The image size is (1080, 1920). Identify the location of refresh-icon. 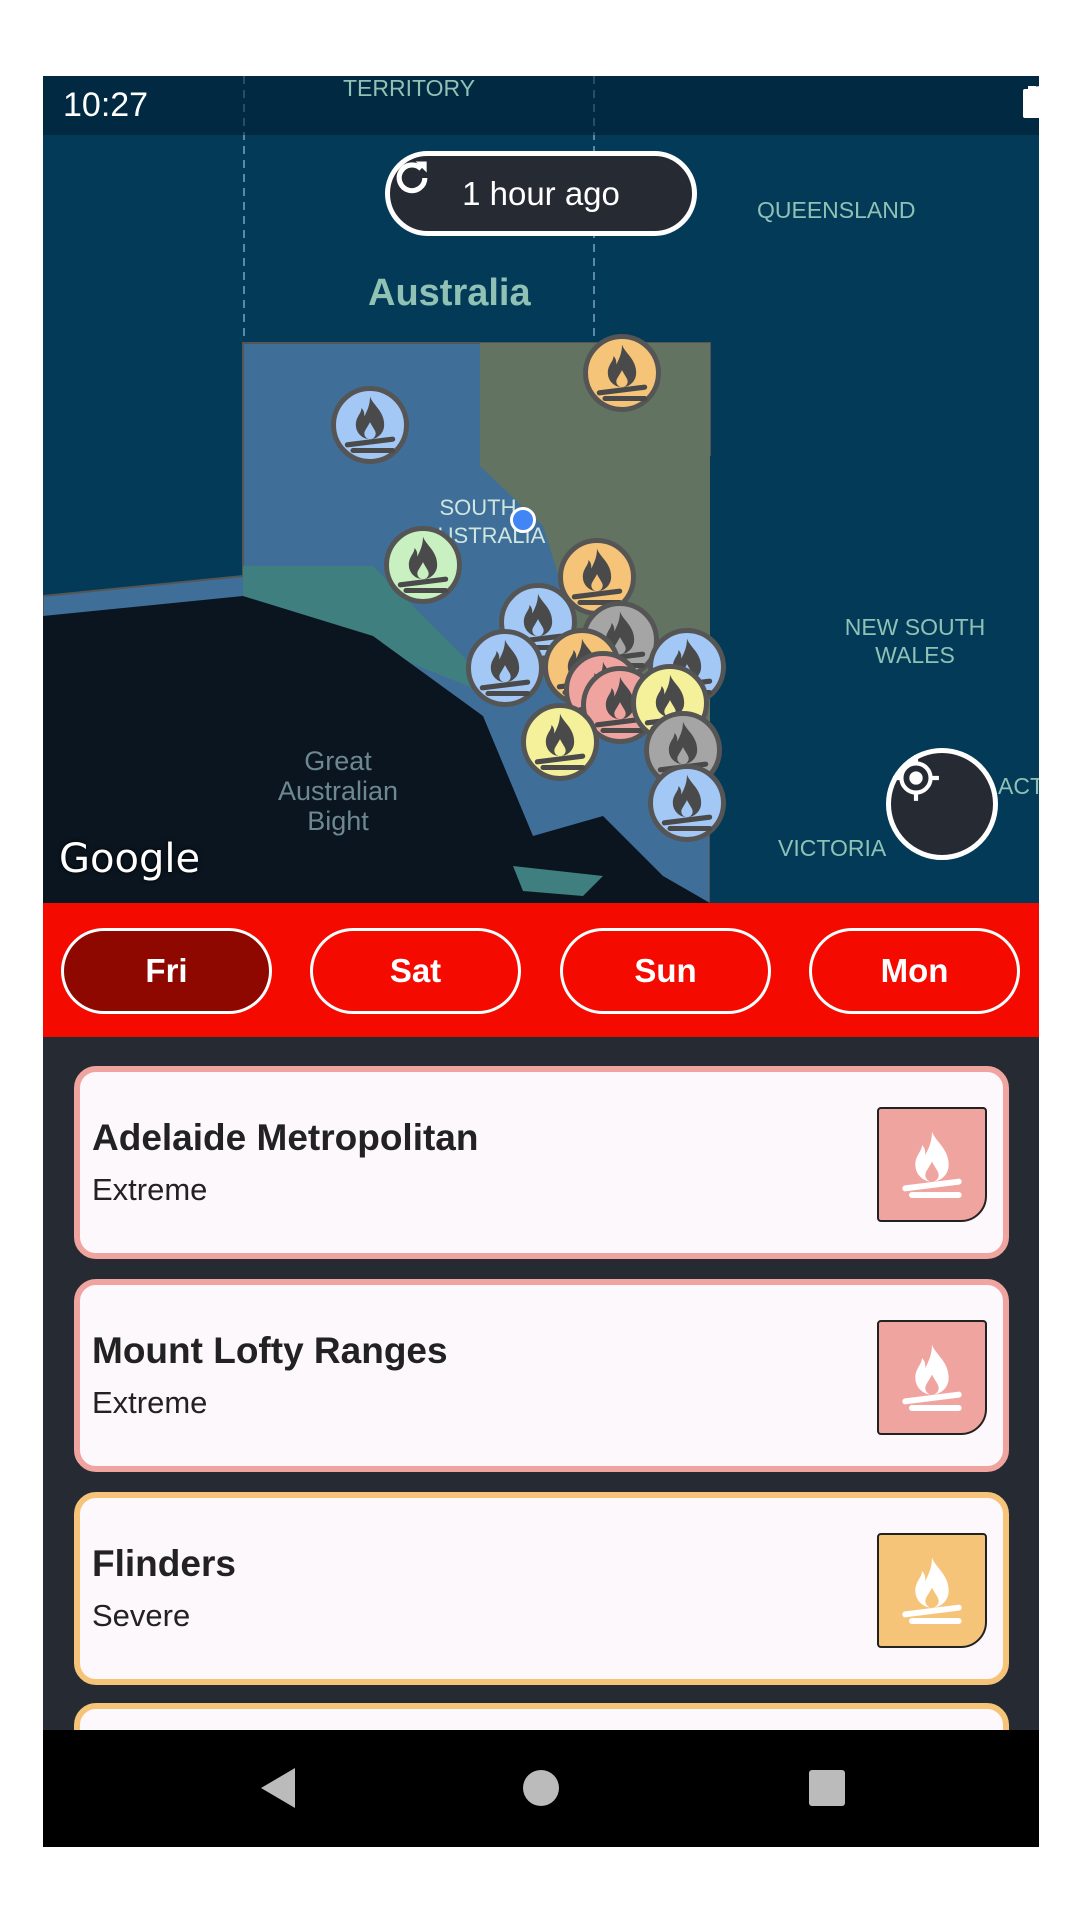
(412, 177).